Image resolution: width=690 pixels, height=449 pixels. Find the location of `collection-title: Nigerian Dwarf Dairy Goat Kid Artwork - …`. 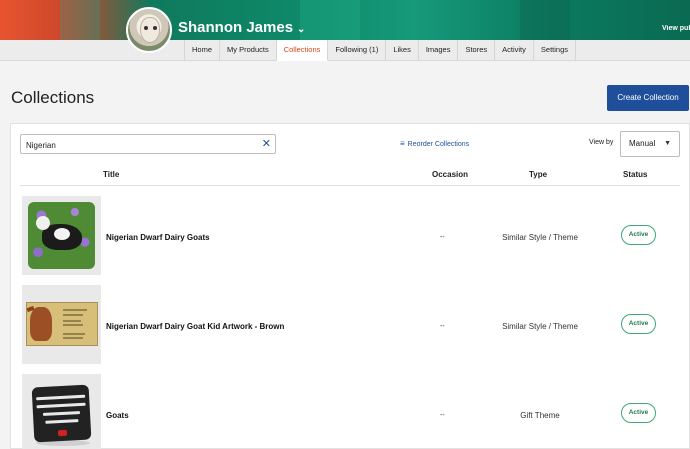

collection-title: Nigerian Dwarf Dairy Goat Kid Artwork - … is located at coordinates (195, 326).